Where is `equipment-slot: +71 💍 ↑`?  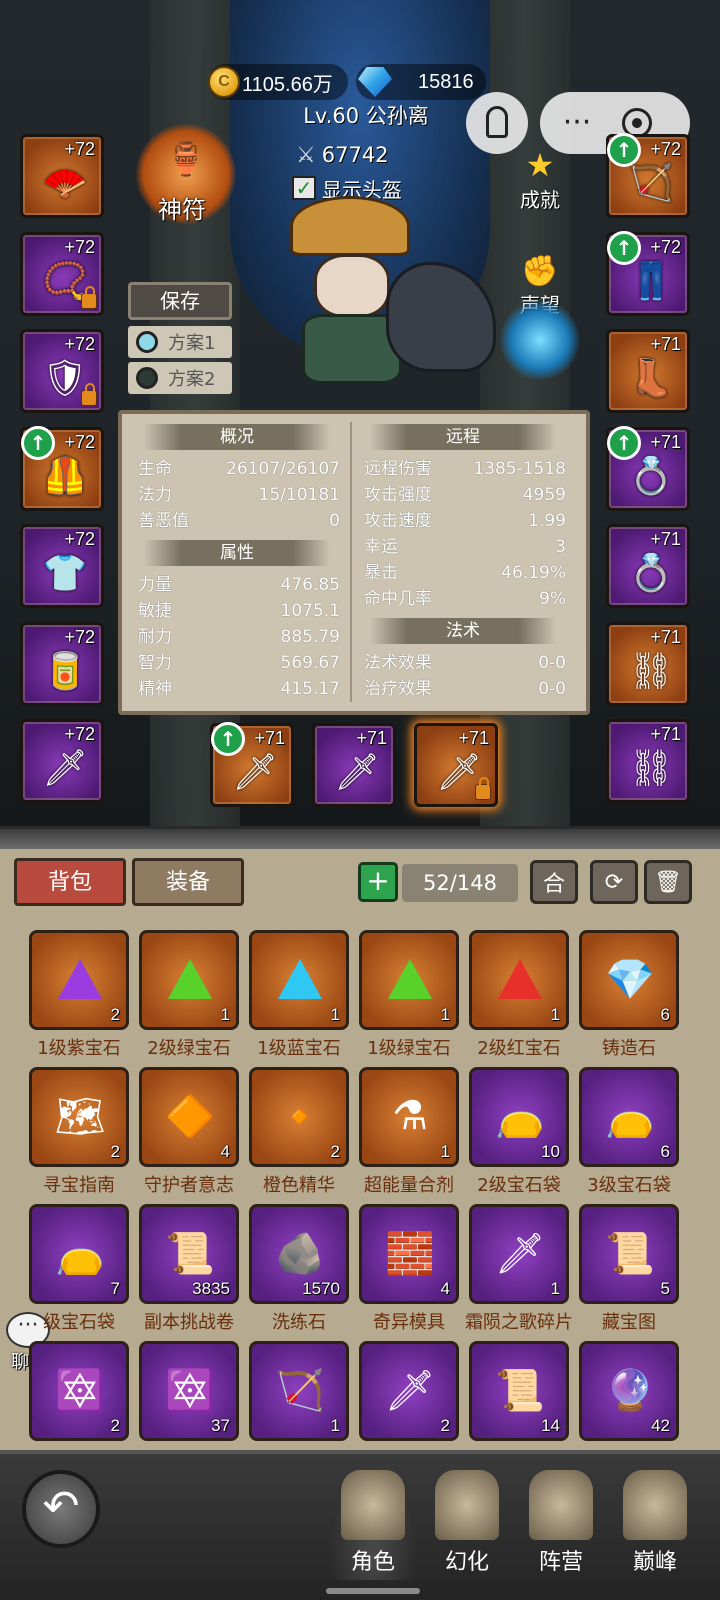
equipment-slot: +71 💍 ↑ is located at coordinates (648, 468).